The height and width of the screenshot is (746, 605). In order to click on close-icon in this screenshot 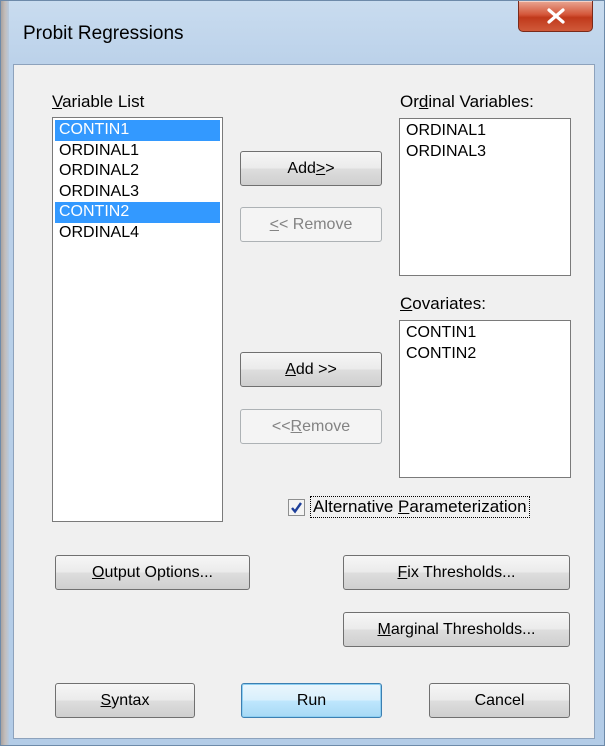, I will do `click(555, 16)`.